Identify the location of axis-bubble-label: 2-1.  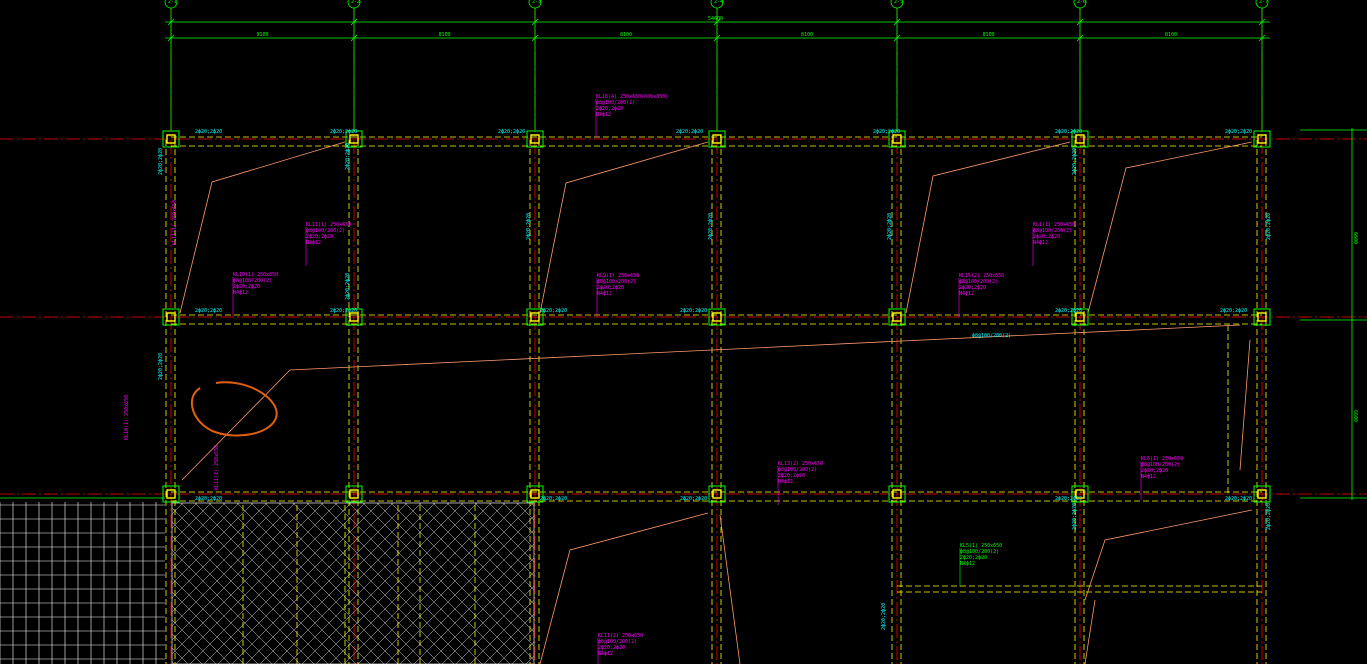
(172, 2).